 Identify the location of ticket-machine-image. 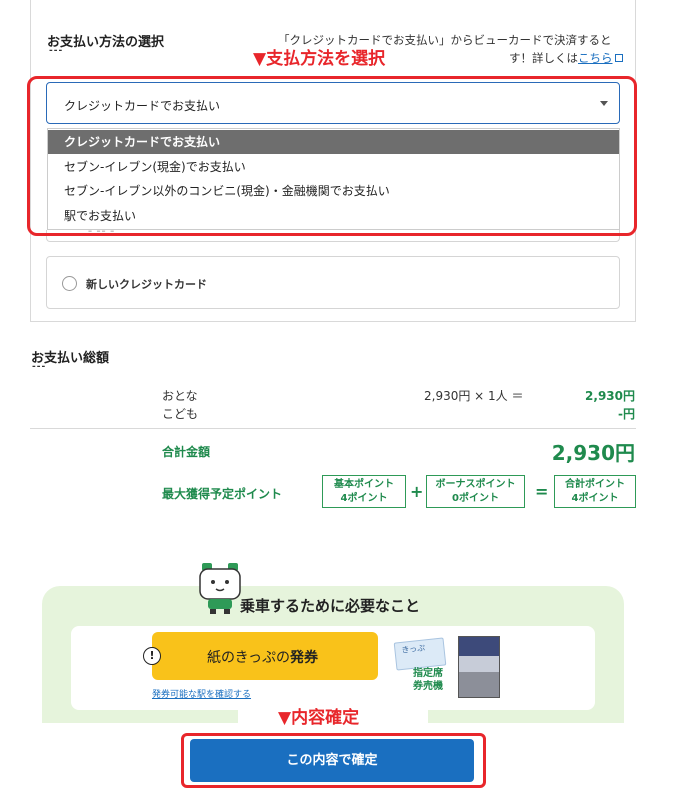
(479, 667).